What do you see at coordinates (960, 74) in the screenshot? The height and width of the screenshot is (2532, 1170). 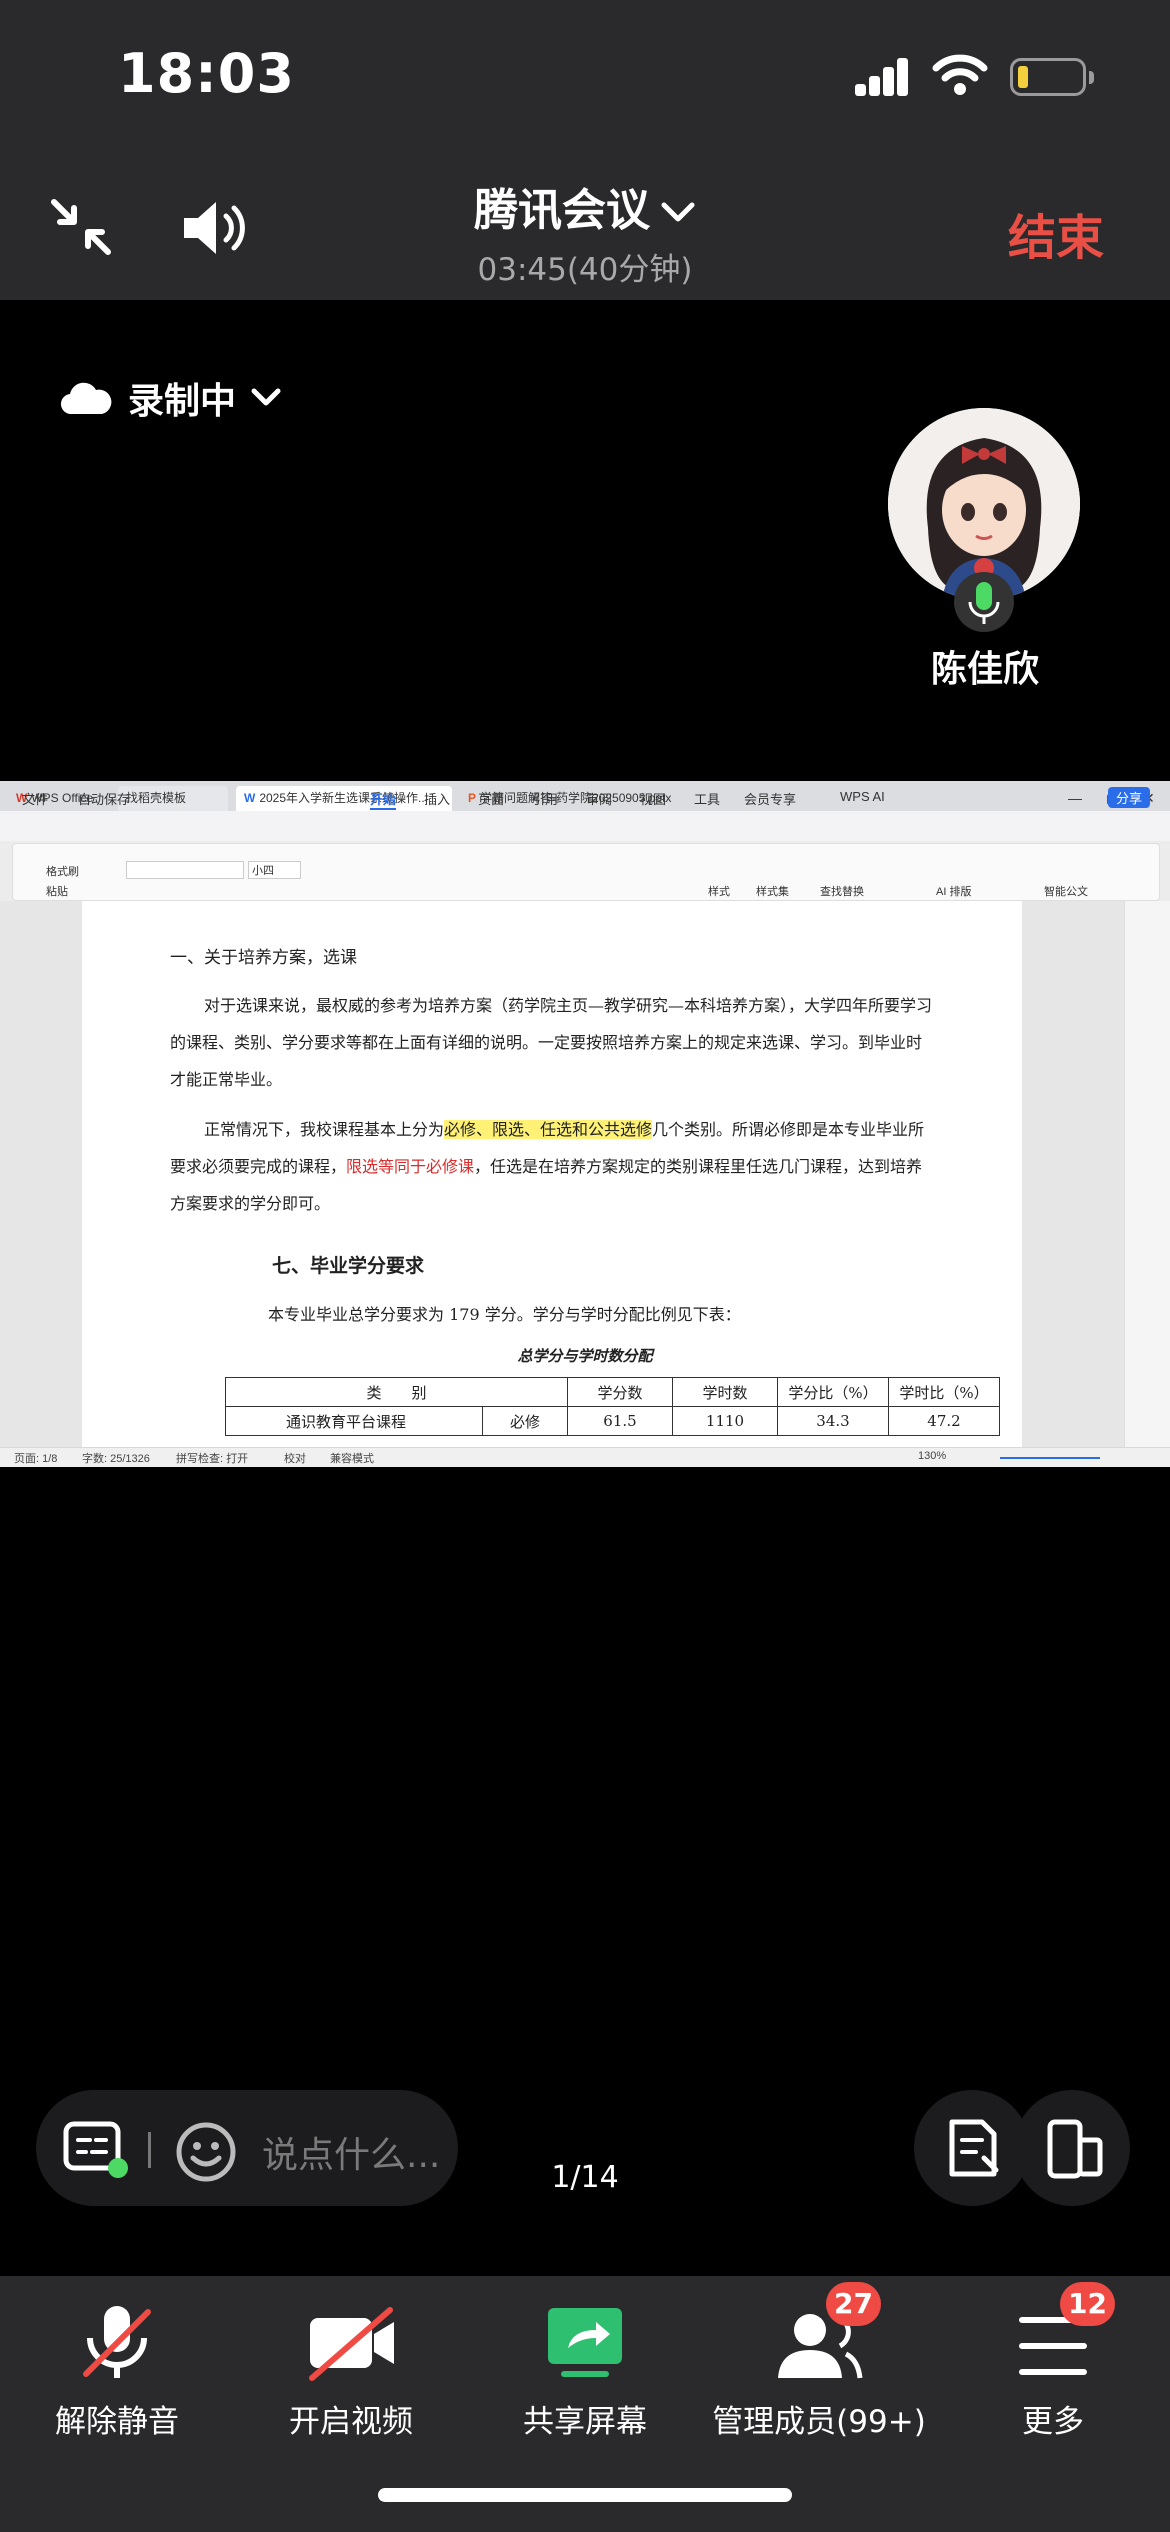 I see `wifi-icon` at bounding box center [960, 74].